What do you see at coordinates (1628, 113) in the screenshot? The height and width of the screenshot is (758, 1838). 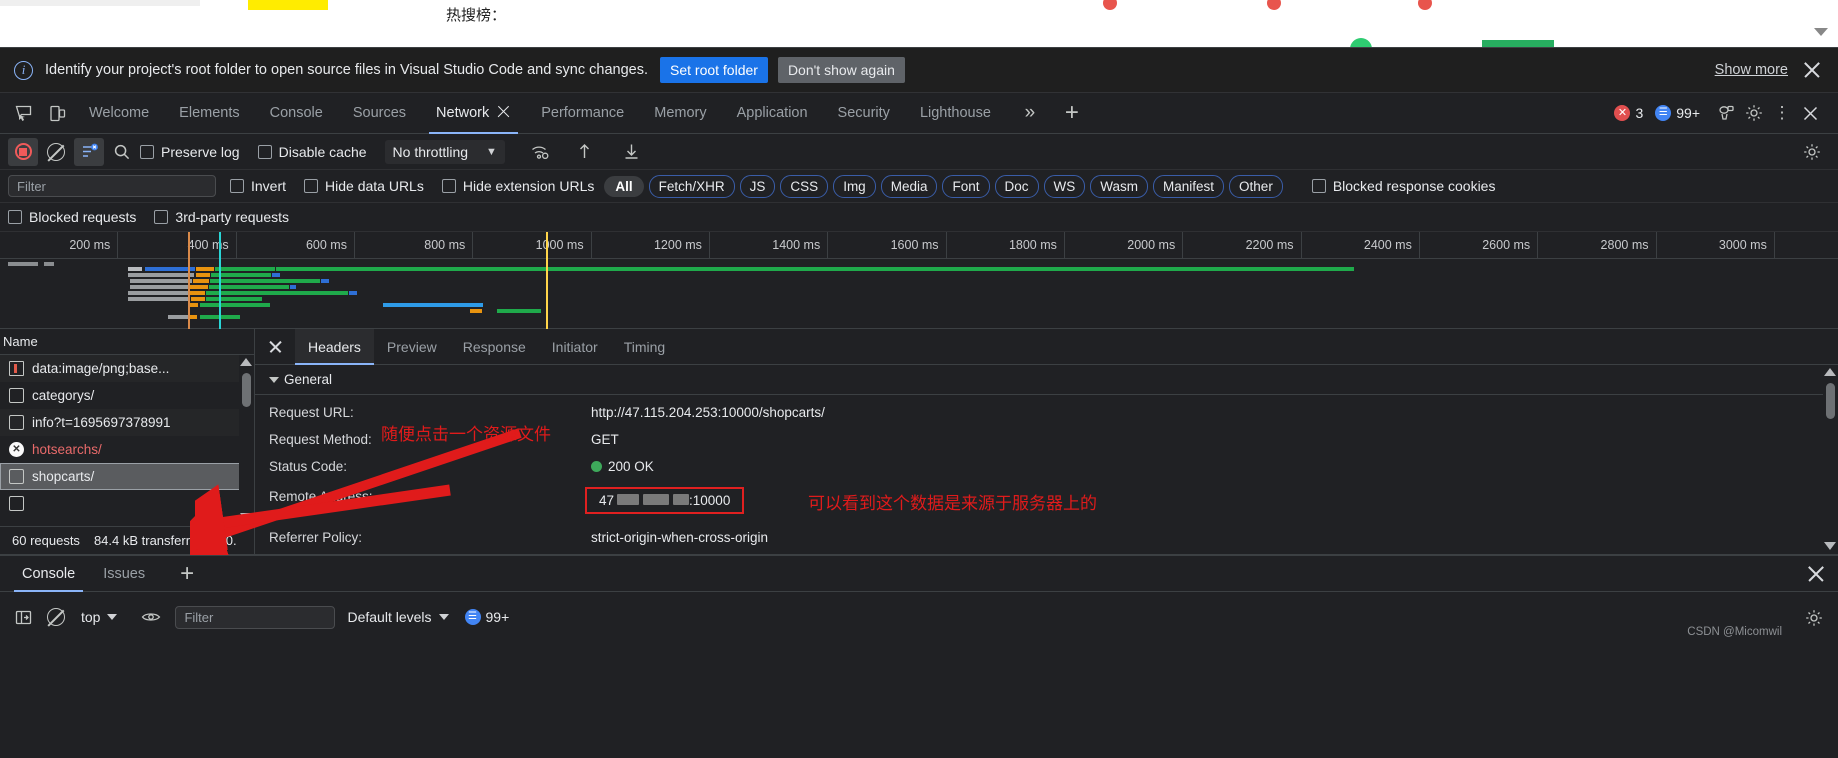 I see `error-count-badge: ✕ 3` at bounding box center [1628, 113].